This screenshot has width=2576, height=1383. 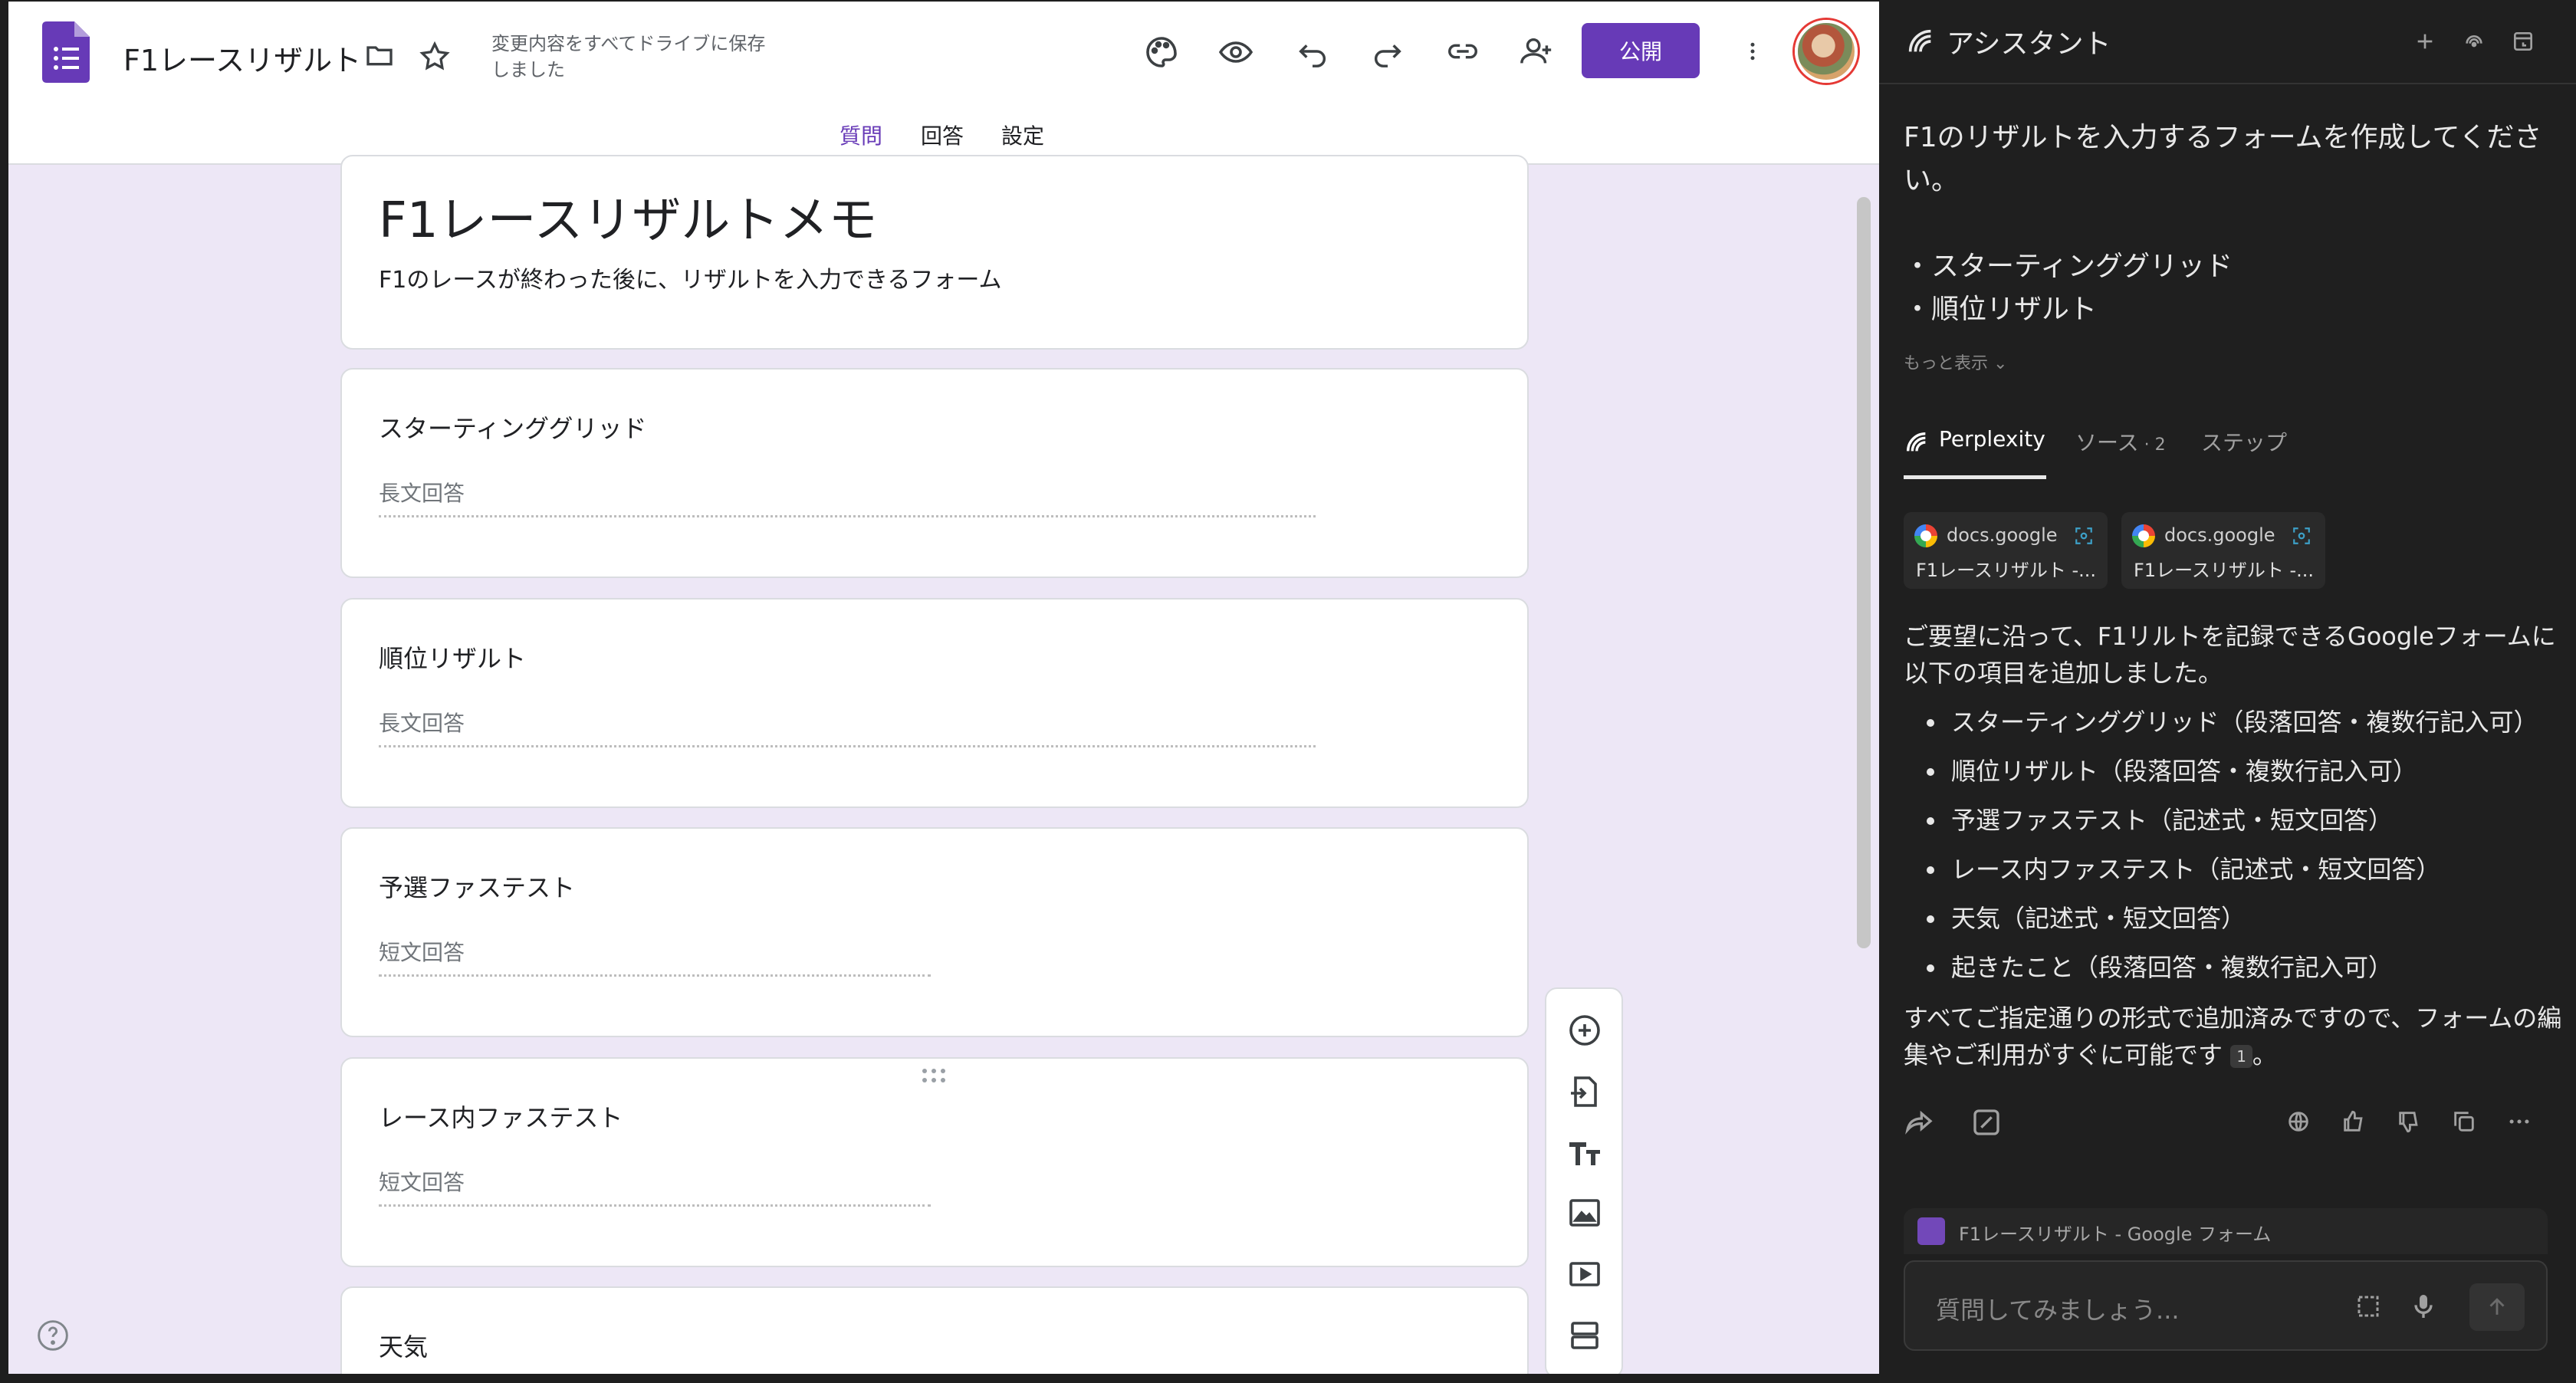 I want to click on chevron-down-icon: ⌄, so click(x=2001, y=363).